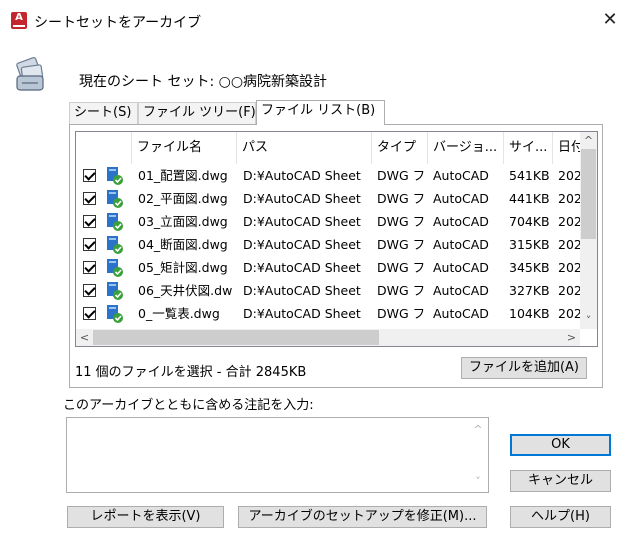 The width and height of the screenshot is (628, 537). What do you see at coordinates (560, 445) in the screenshot?
I see `ok-button: OK` at bounding box center [560, 445].